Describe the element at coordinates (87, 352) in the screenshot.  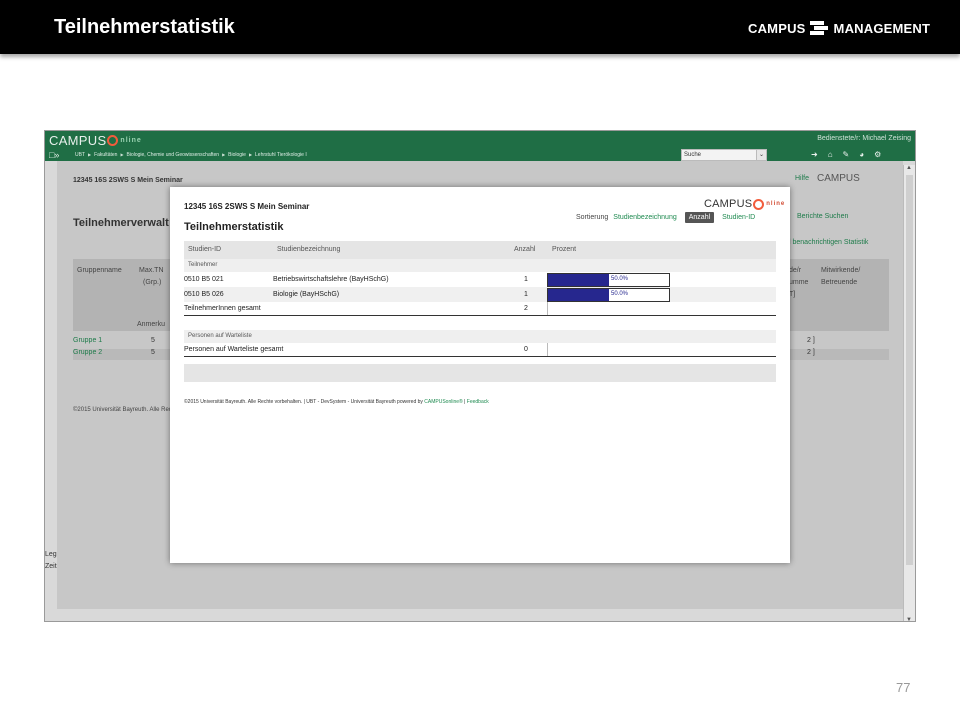
I see `bg-group-link: Gruppe 2` at that location.